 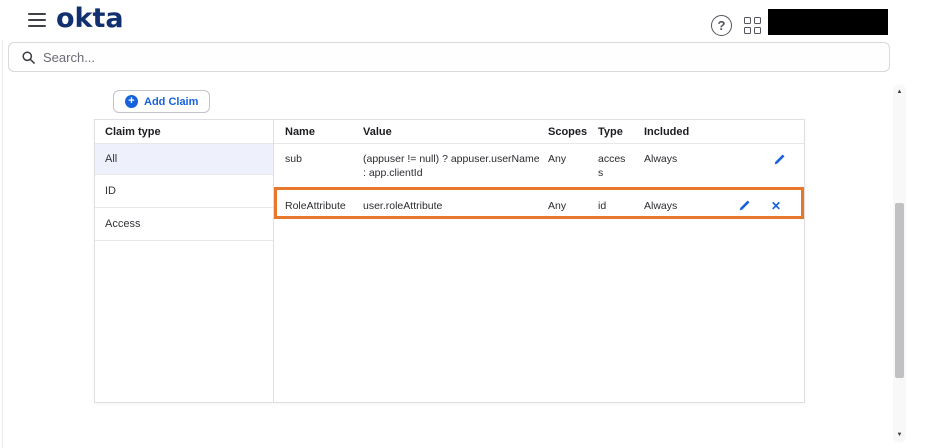 I want to click on vertical-scrollbar: ▲ ▼, so click(x=899, y=263).